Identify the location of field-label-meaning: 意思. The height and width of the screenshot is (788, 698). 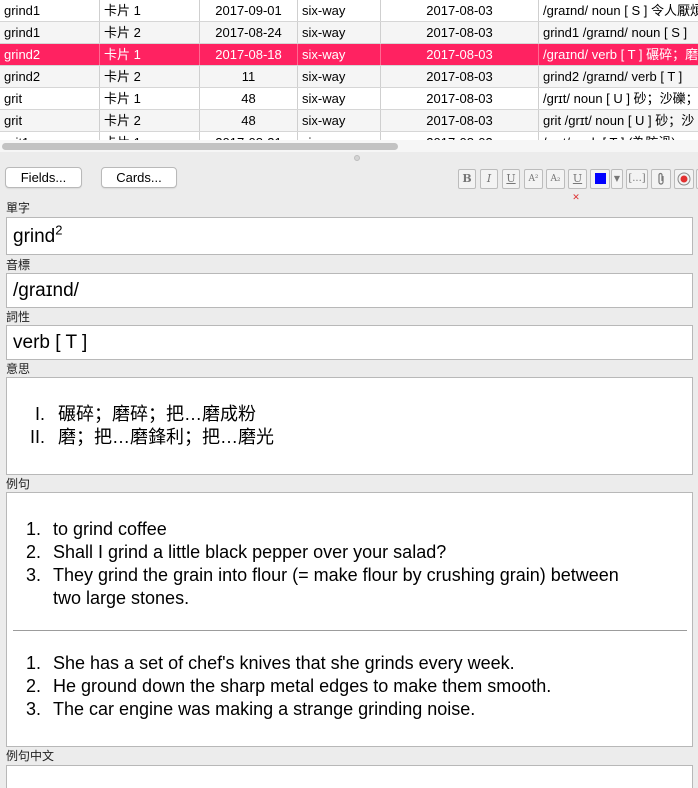
(18, 369).